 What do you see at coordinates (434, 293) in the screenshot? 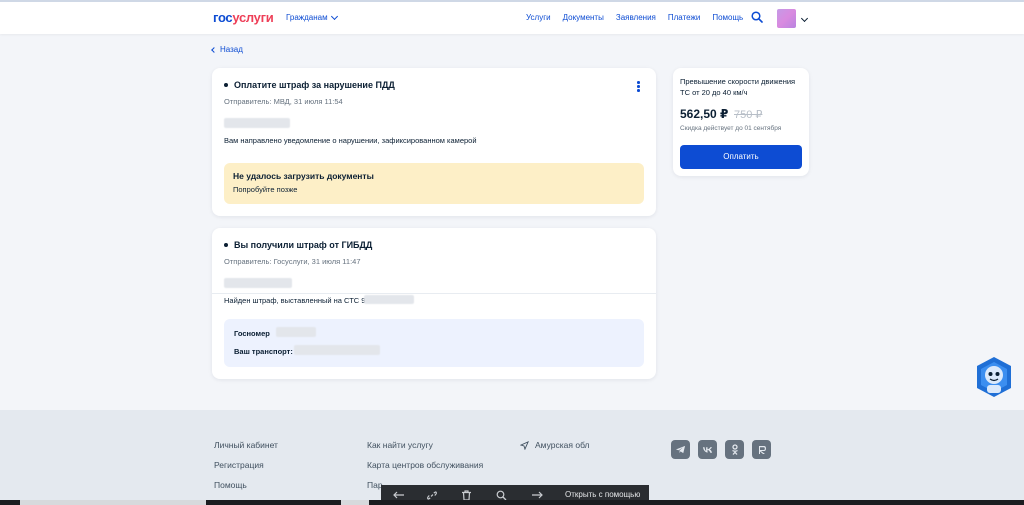
I see `divider` at bounding box center [434, 293].